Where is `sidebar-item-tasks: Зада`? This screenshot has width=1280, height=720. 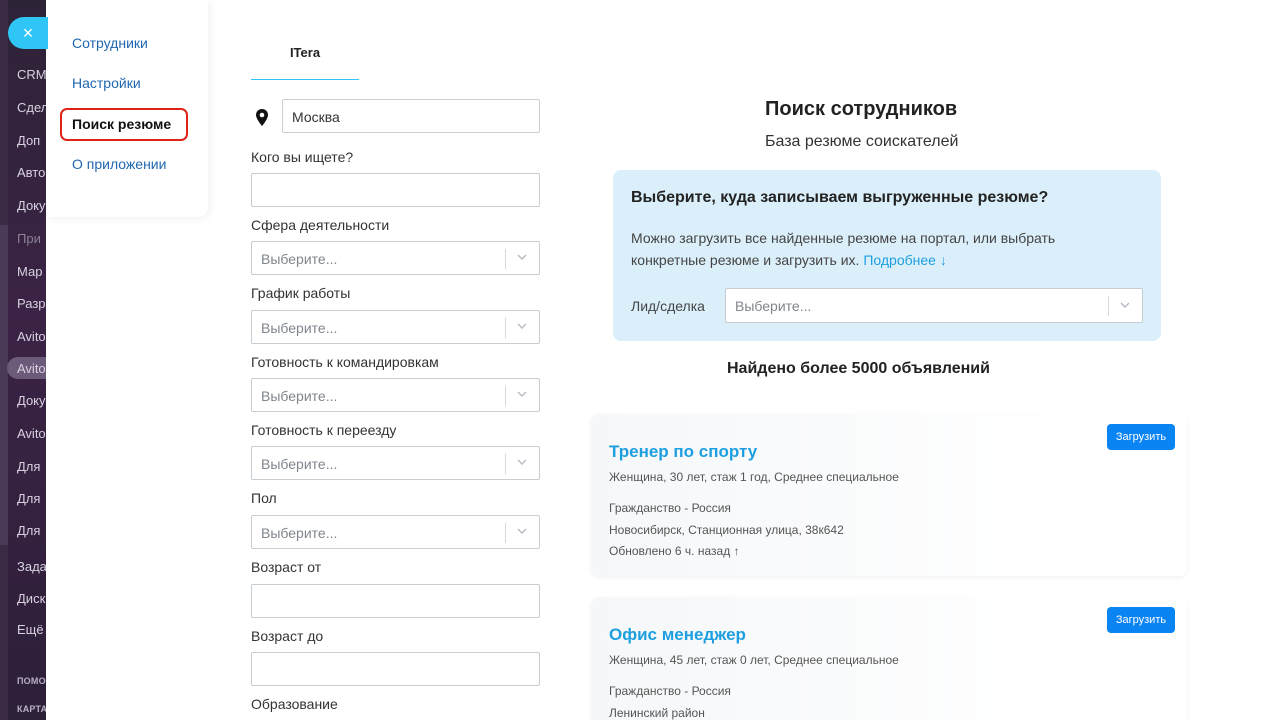
sidebar-item-tasks: Зада is located at coordinates (31, 566).